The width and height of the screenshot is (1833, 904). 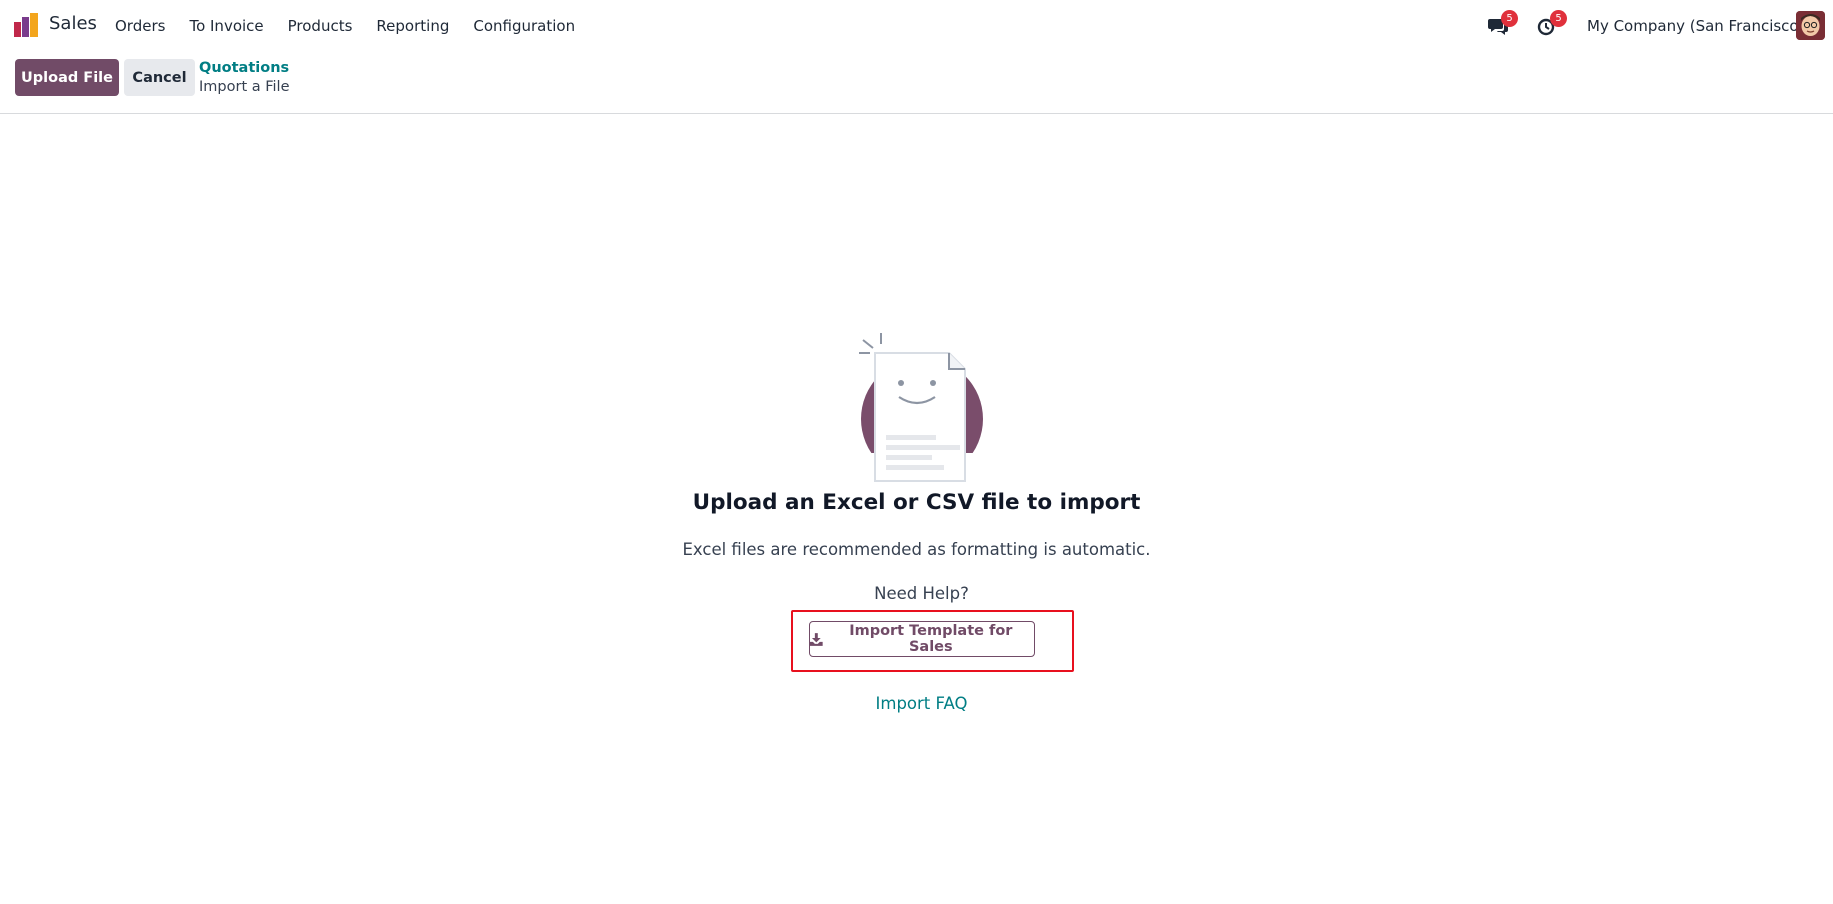 I want to click on messages-button: 5, so click(x=1503, y=24).